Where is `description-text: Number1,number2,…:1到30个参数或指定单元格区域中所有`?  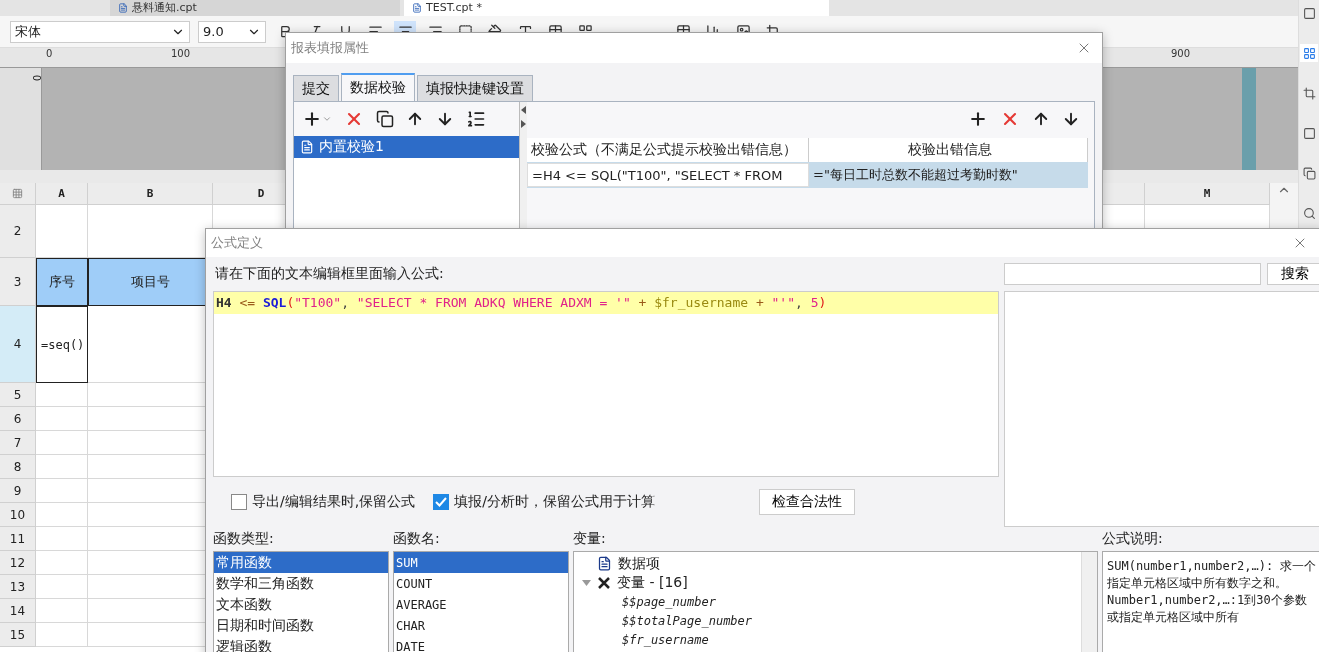
description-text: Number1,number2,…:1到30个参数或指定单元格区域中所有 is located at coordinates (1207, 609).